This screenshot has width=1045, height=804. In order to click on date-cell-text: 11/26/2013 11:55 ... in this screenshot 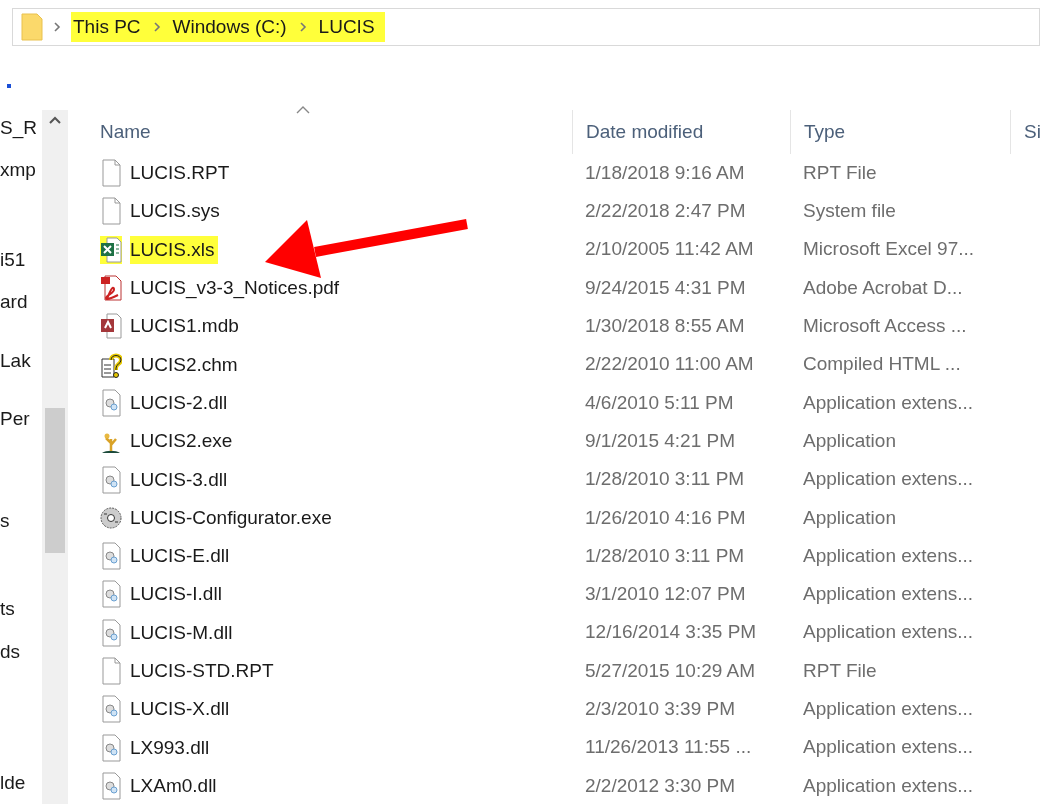, I will do `click(668, 747)`.